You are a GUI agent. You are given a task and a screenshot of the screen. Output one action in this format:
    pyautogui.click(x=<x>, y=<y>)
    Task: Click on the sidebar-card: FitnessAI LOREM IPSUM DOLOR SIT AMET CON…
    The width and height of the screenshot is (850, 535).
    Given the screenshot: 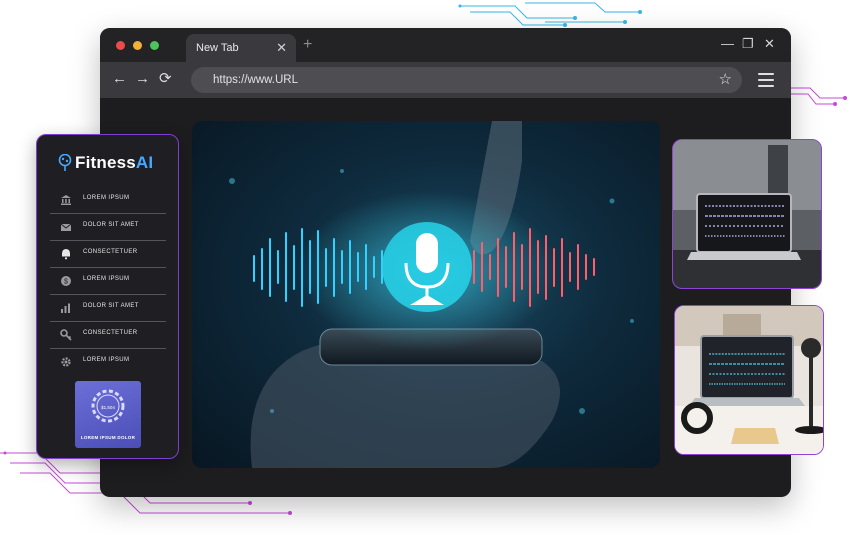 What is the action you would take?
    pyautogui.click(x=107, y=296)
    